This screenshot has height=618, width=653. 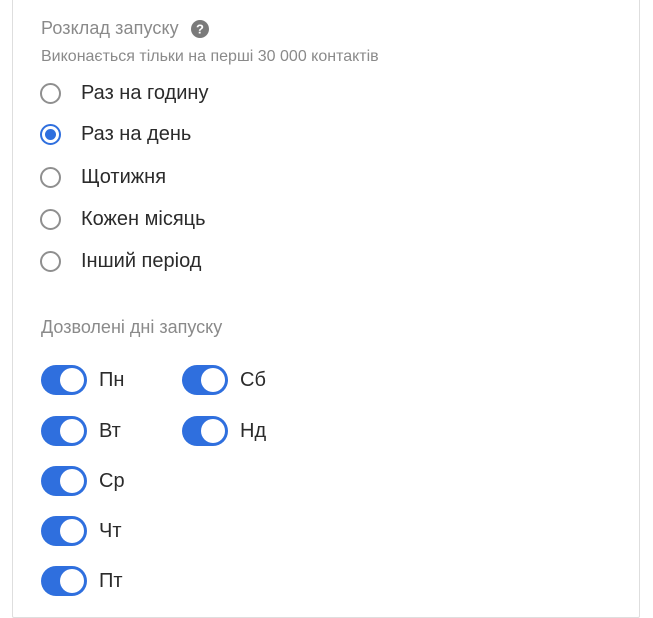 I want to click on radio-label: Щотижня, so click(x=124, y=176).